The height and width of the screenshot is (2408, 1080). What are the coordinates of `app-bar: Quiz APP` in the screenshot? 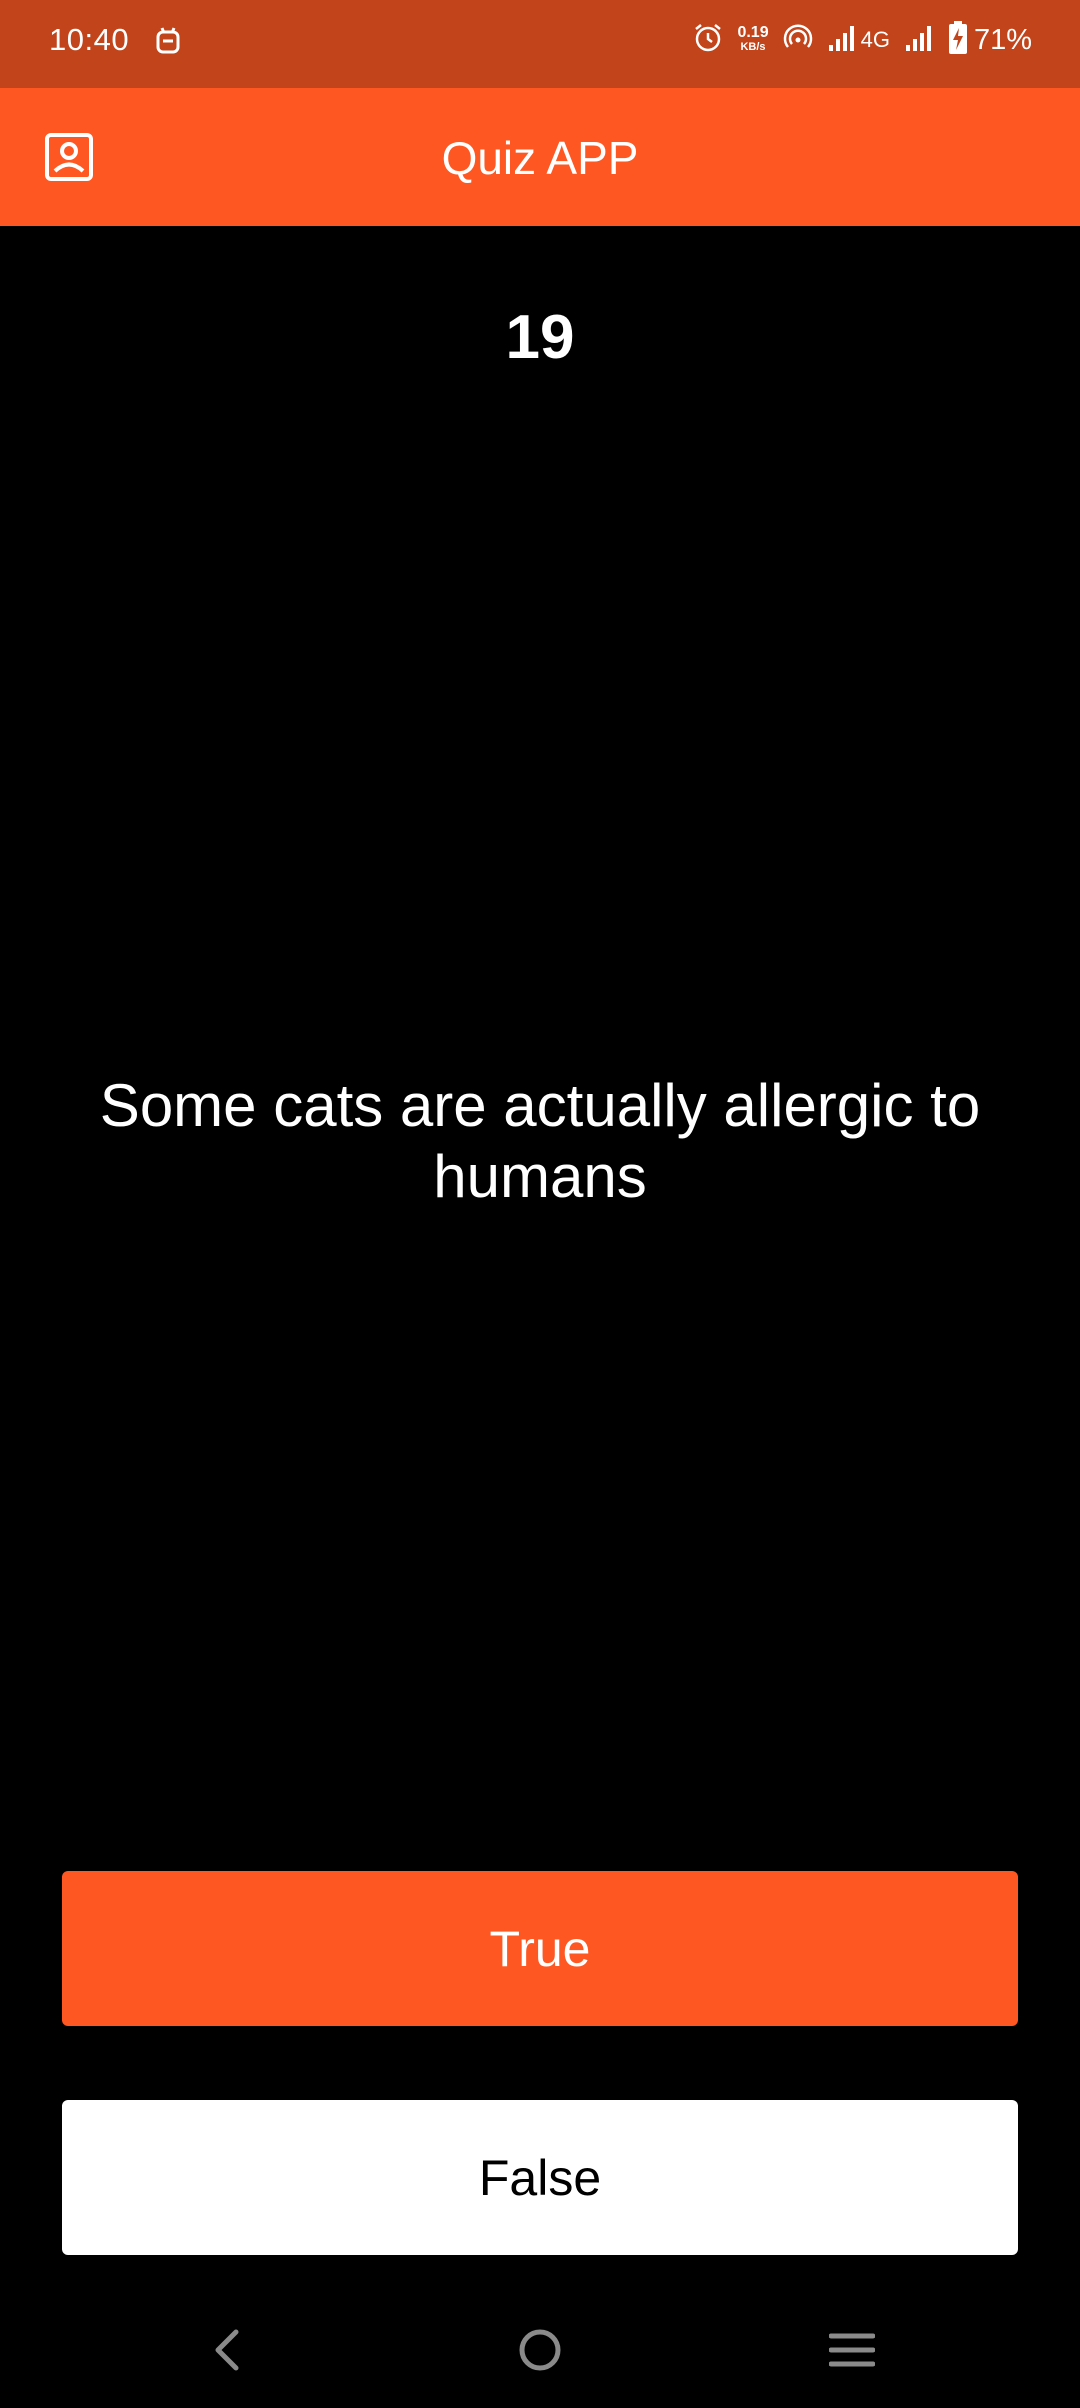 It's located at (540, 157).